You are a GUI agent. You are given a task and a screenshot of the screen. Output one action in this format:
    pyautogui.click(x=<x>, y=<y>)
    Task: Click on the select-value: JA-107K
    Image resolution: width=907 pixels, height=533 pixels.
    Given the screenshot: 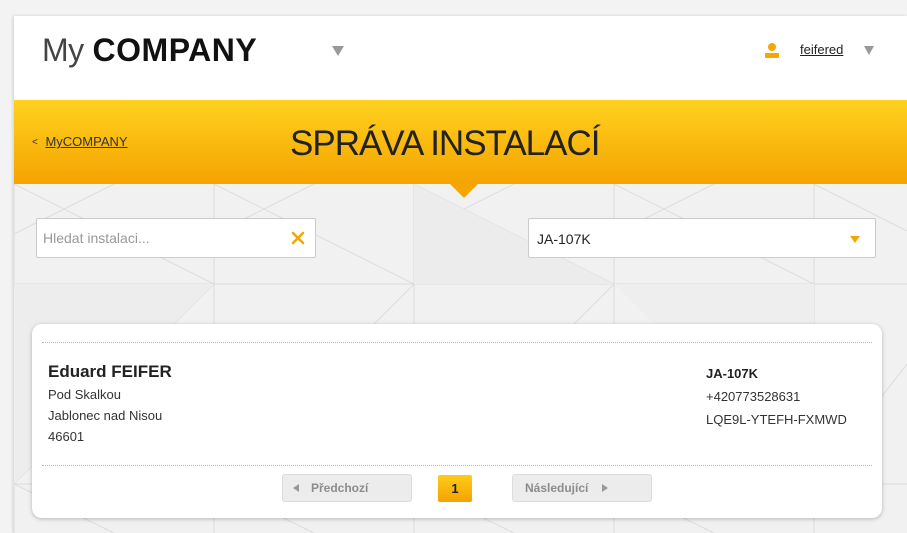 What is the action you would take?
    pyautogui.click(x=564, y=239)
    